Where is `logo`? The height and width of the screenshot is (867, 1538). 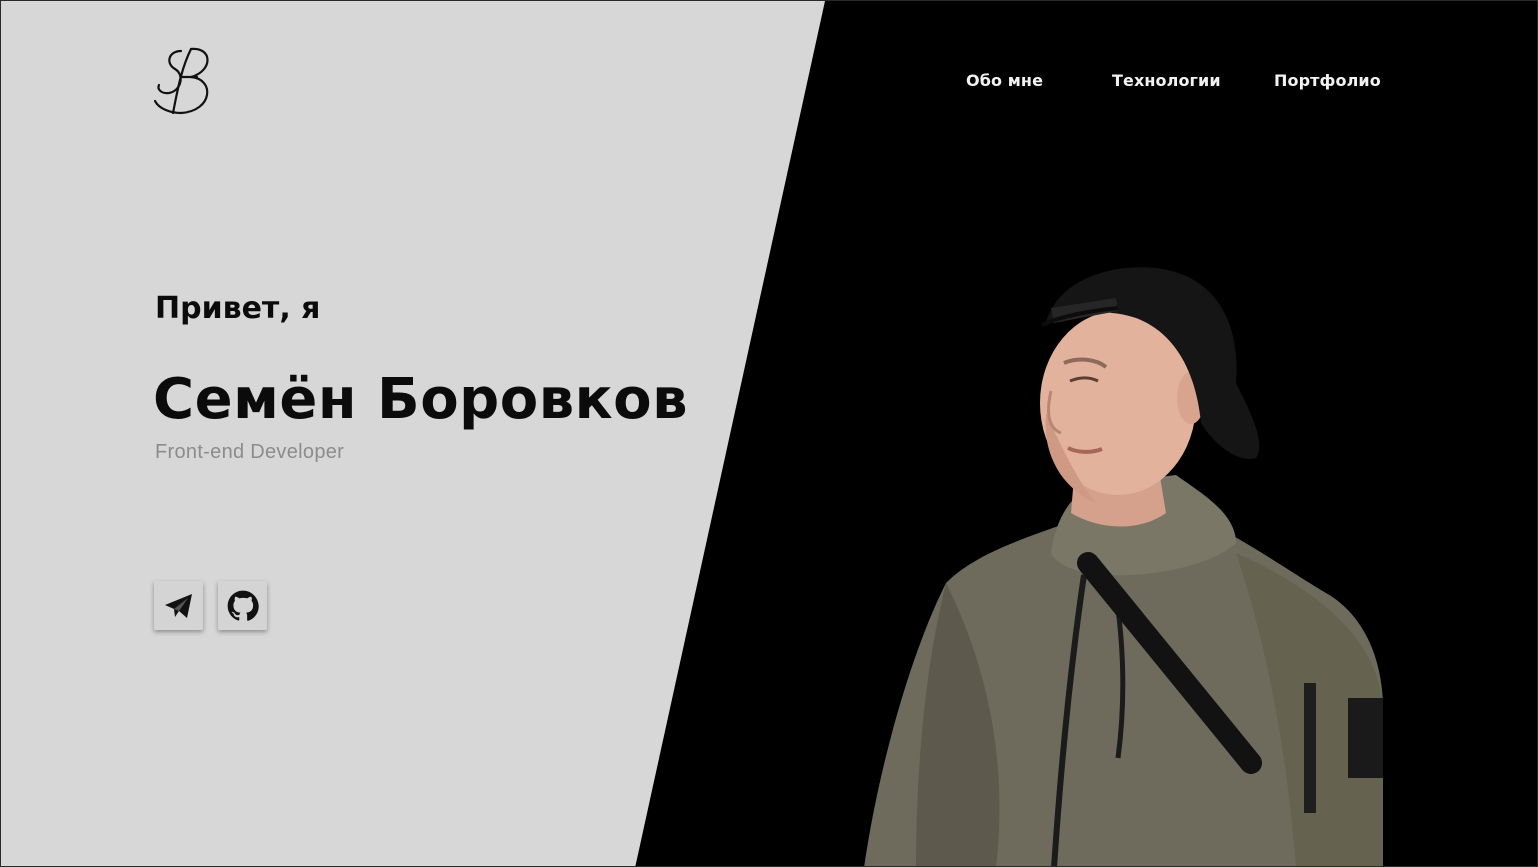 logo is located at coordinates (184, 81).